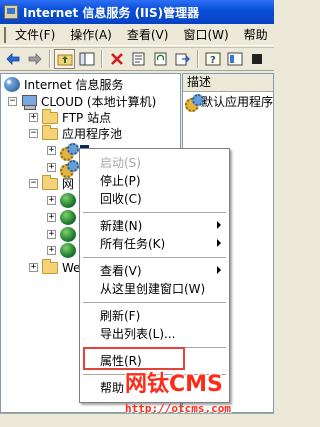 The height and width of the screenshot is (427, 320). What do you see at coordinates (154, 315) in the screenshot?
I see `menu-item-refresh: 刷新(F)` at bounding box center [154, 315].